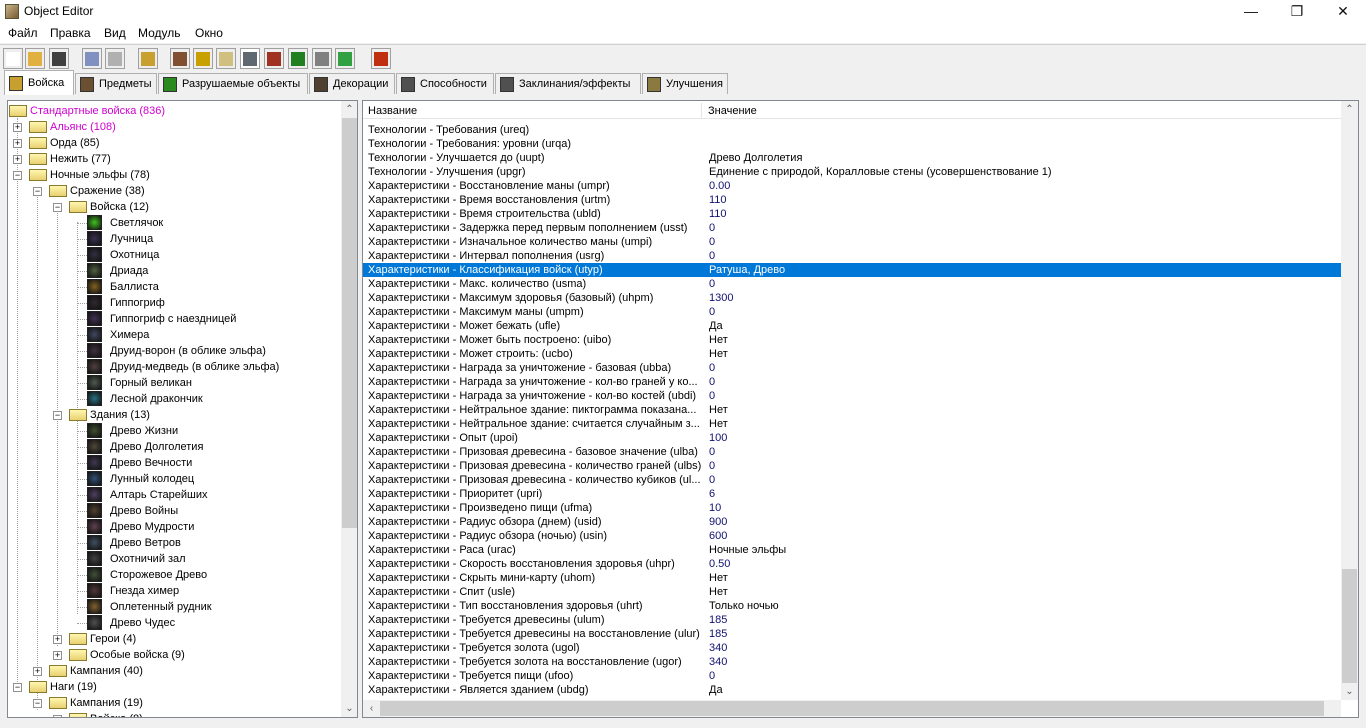 Image resolution: width=1366 pixels, height=728 pixels. Describe the element at coordinates (852, 326) in the screenshot. I see `property-row: Характеристики - Может бежать (ufle) Да` at that location.